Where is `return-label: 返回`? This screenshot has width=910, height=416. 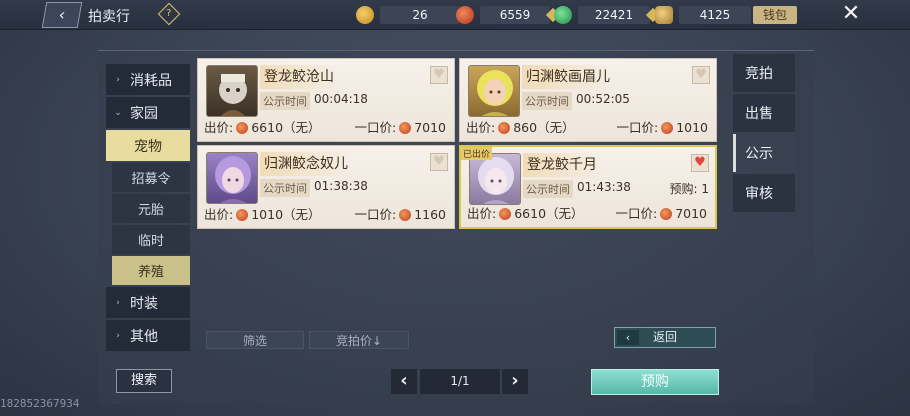 return-label: 返回 is located at coordinates (664, 337).